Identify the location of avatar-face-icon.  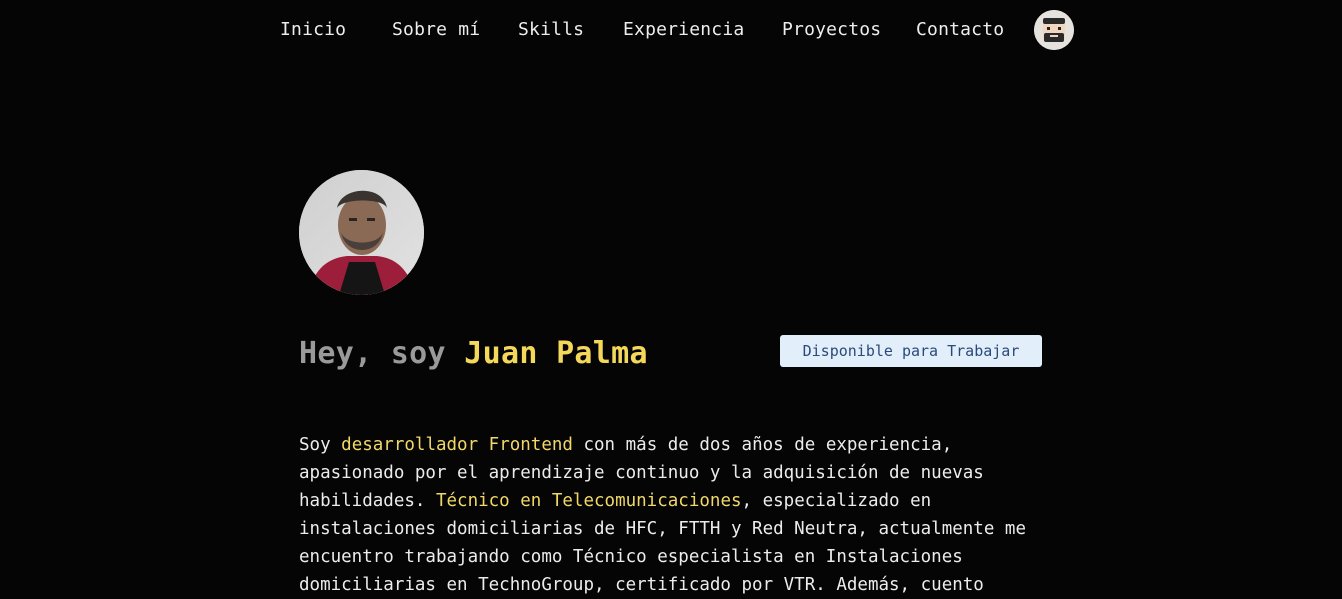
(1054, 30).